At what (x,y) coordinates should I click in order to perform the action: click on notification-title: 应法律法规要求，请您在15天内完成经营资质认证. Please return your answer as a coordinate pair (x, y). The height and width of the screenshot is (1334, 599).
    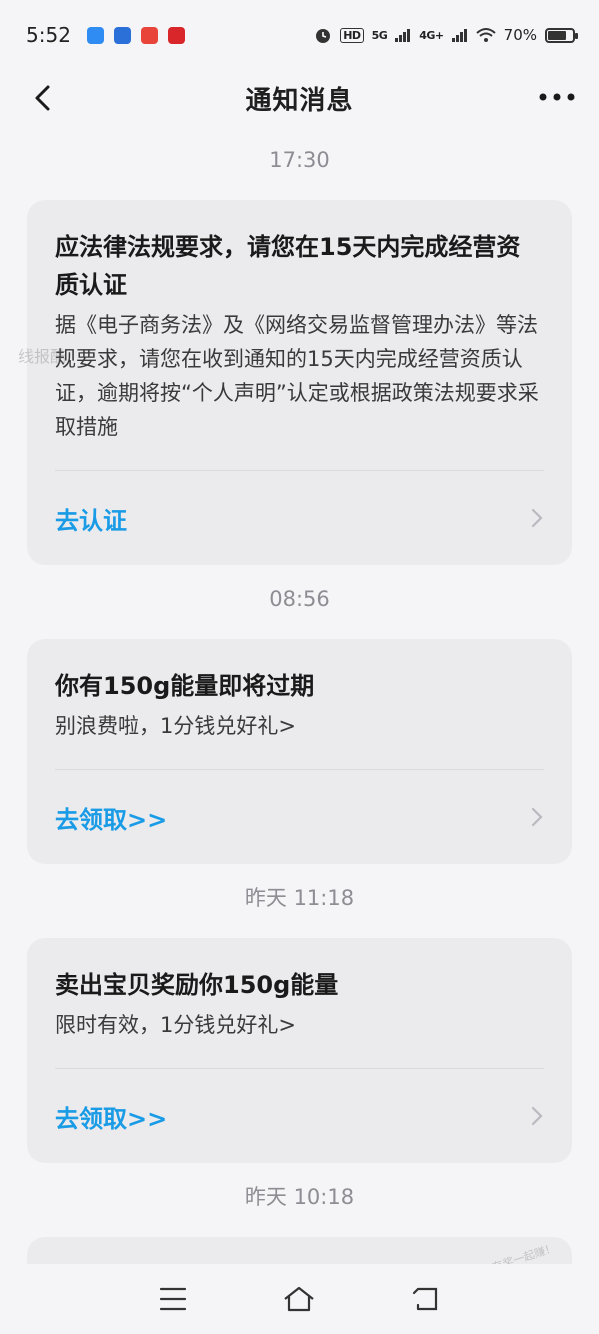
    Looking at the image, I should click on (288, 266).